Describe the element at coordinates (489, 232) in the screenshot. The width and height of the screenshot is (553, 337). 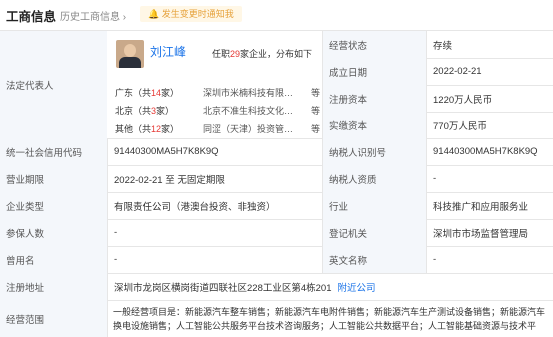
I see `authority-value: 深圳市市场监督管理局` at that location.